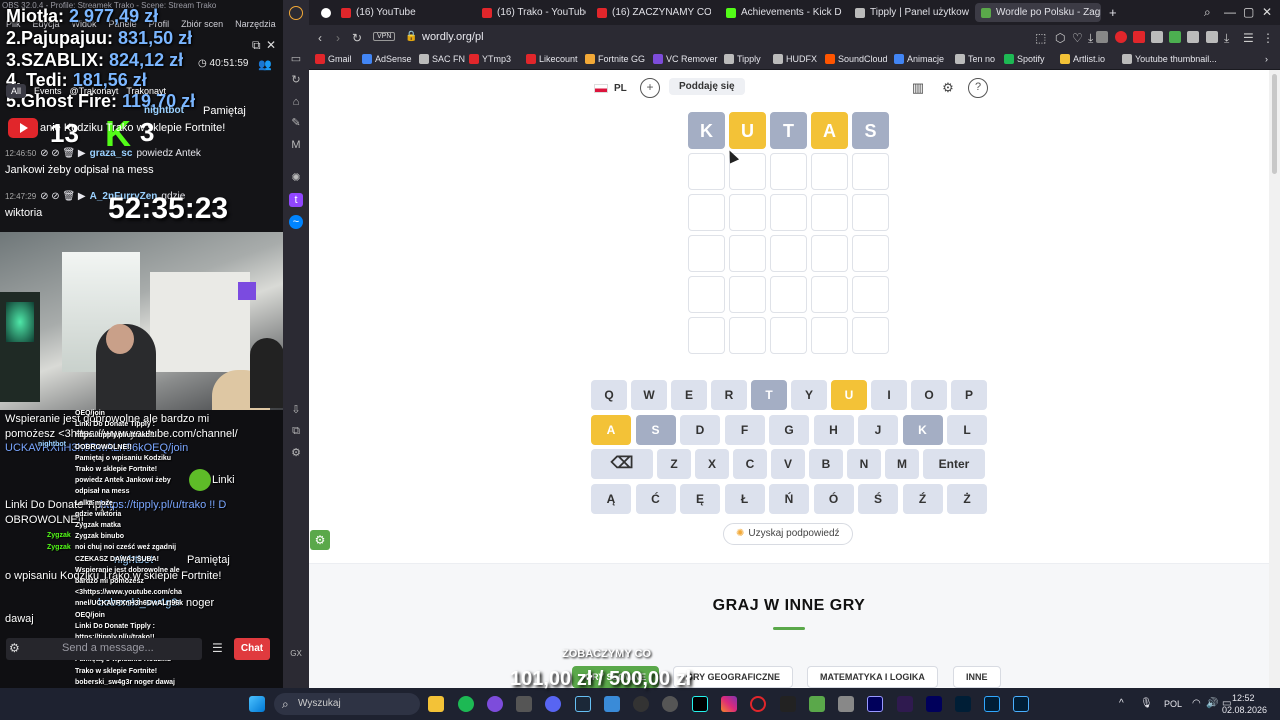  Describe the element at coordinates (1173, 704) in the screenshot. I see `keyboard-language: POL` at that location.